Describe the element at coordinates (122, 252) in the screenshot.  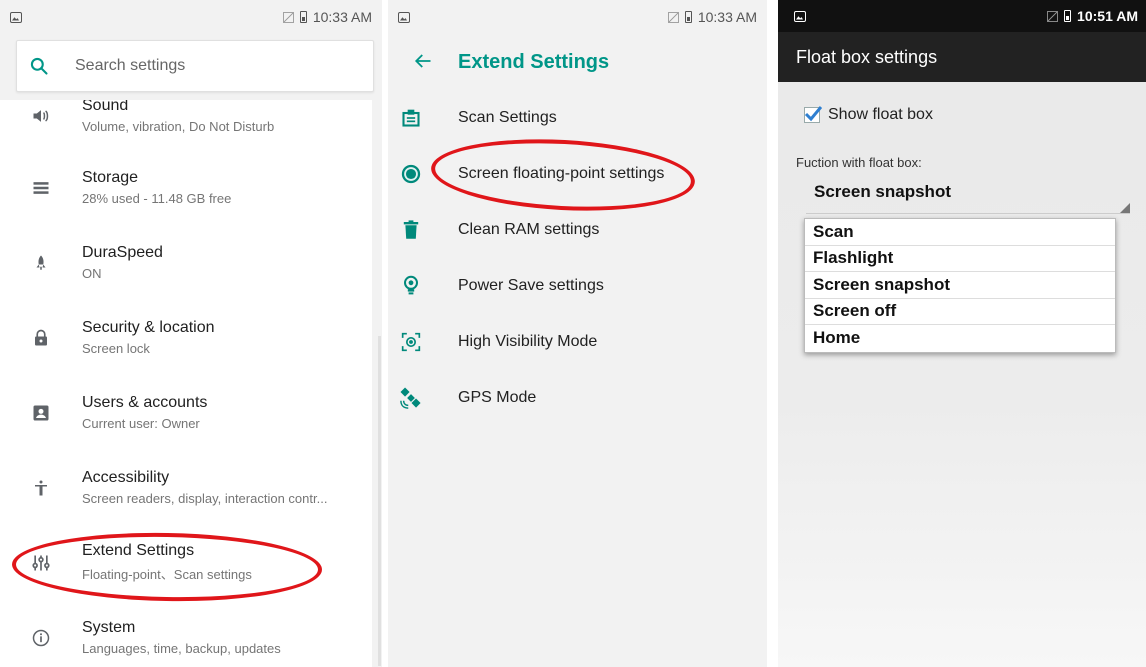
I see `item-title: DuraSpeed` at that location.